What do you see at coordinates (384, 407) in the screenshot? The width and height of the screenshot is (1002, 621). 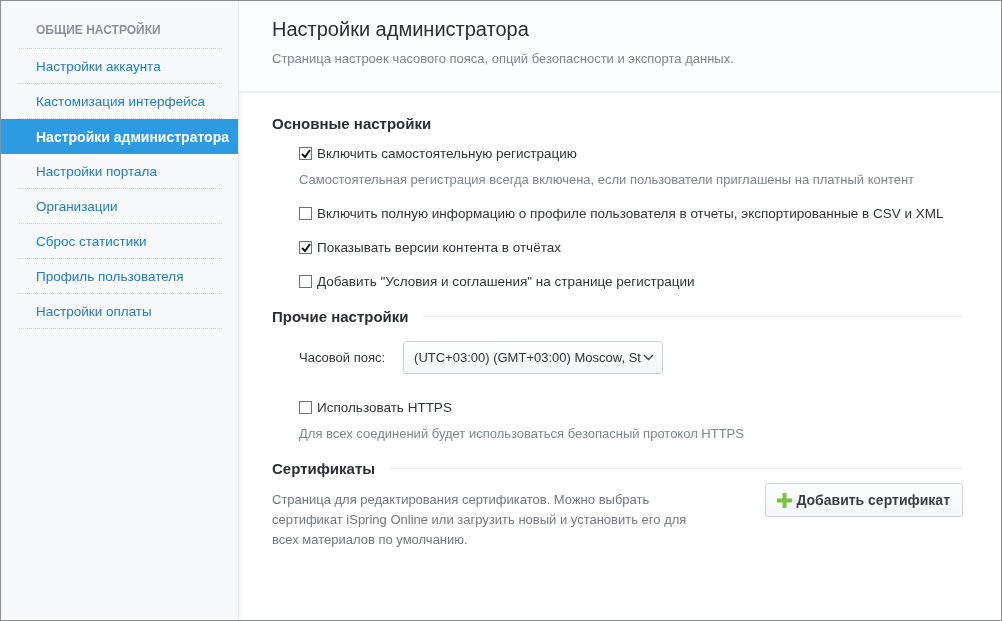 I see `checkbox-label: Использовать HTTPS` at bounding box center [384, 407].